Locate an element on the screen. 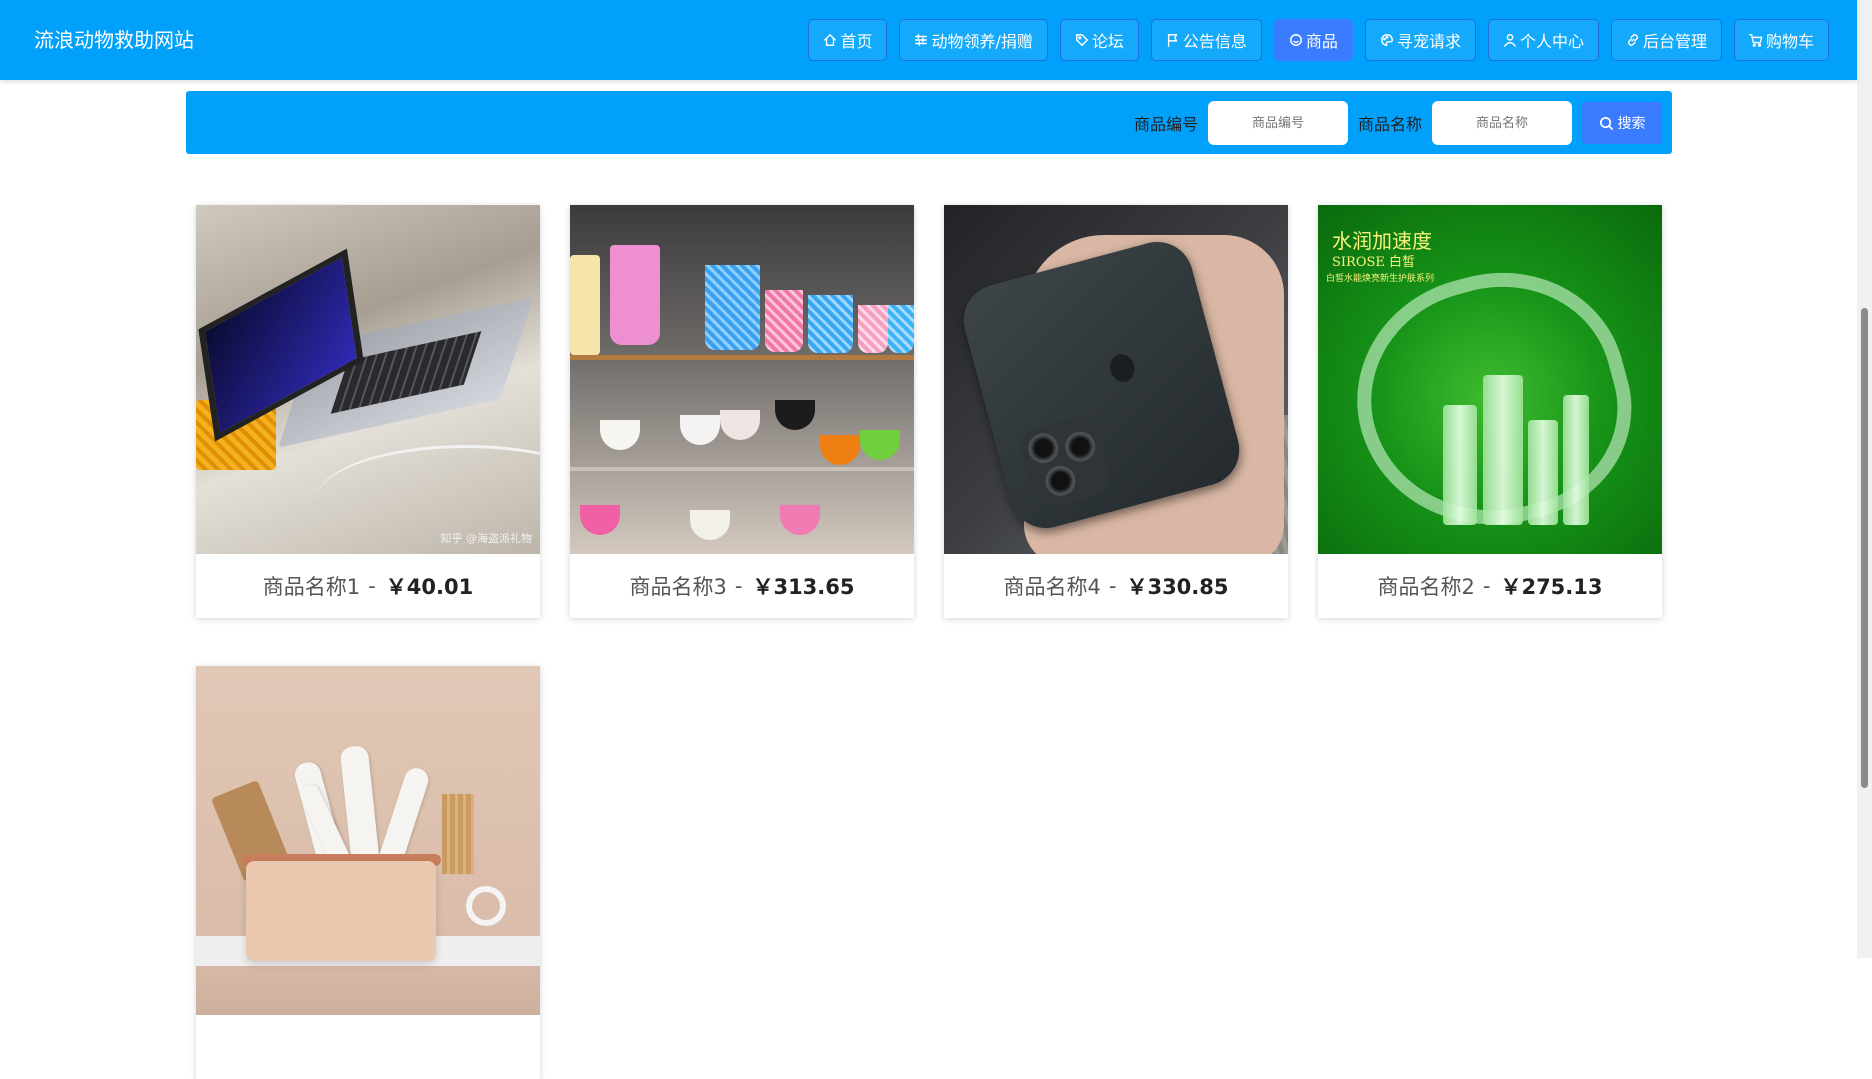  product-price: ￥40.01 is located at coordinates (429, 587).